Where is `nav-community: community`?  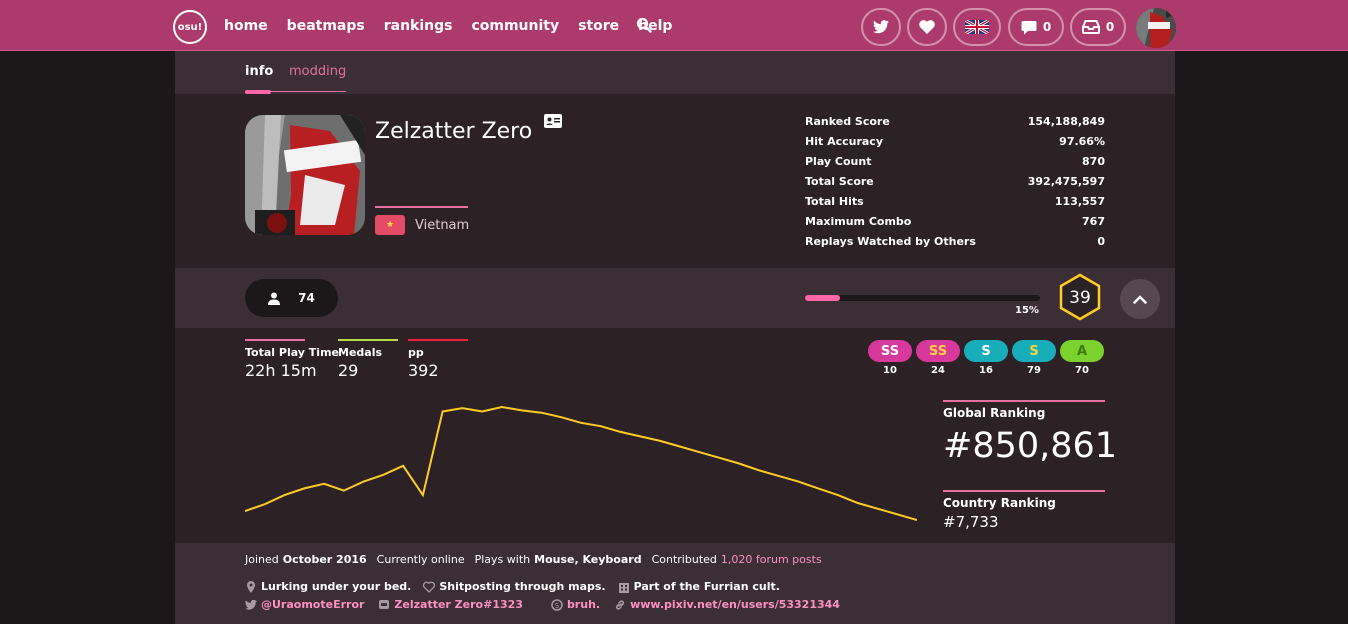
nav-community: community is located at coordinates (515, 26).